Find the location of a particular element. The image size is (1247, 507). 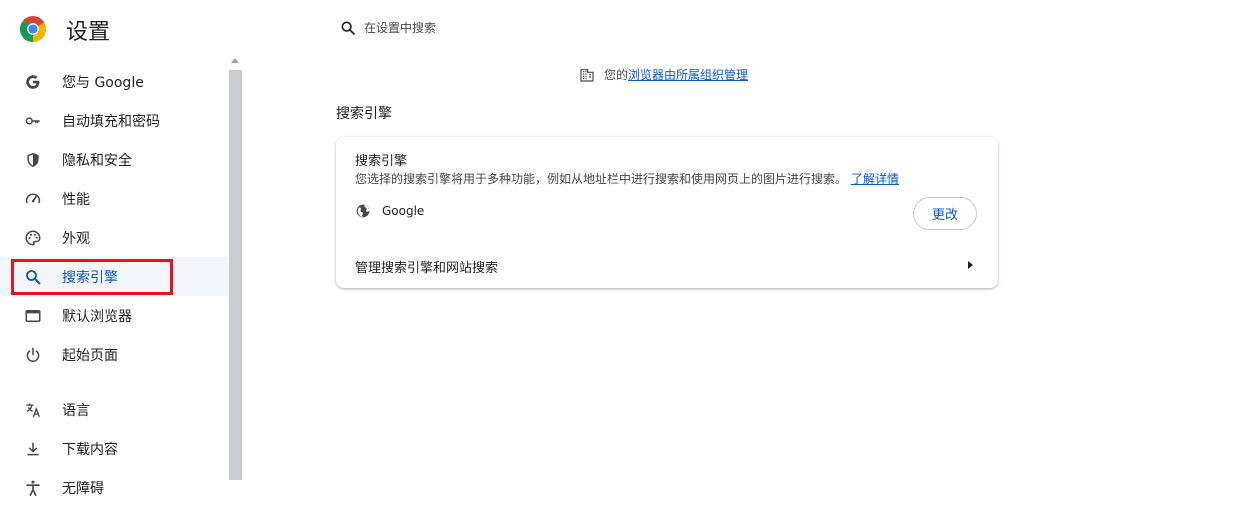

sidebar-scrollbar is located at coordinates (235, 269).